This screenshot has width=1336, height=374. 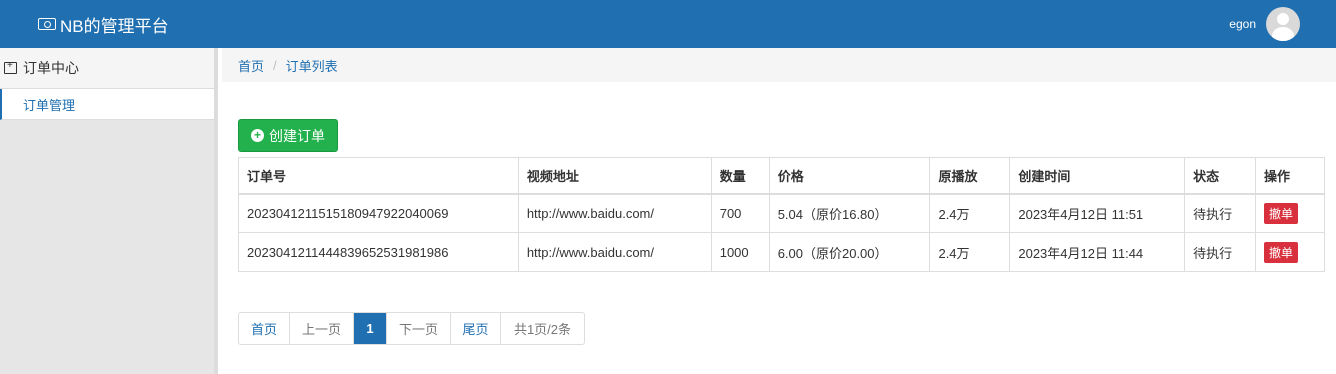 What do you see at coordinates (419, 328) in the screenshot?
I see `page-next: 下一页` at bounding box center [419, 328].